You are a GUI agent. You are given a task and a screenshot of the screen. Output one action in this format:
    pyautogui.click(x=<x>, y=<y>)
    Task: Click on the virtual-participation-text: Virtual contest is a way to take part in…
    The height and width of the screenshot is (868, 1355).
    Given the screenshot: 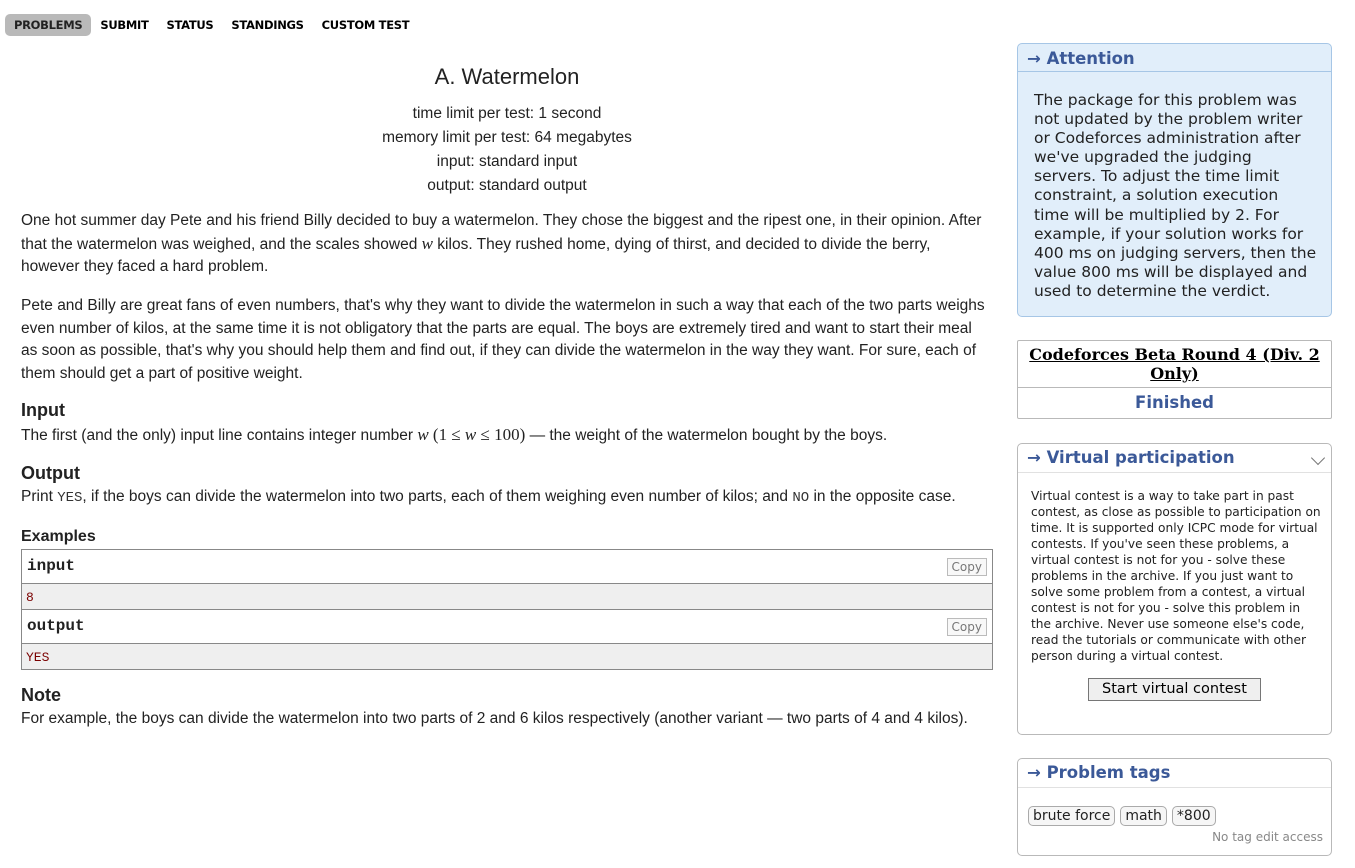 What is the action you would take?
    pyautogui.click(x=1176, y=576)
    